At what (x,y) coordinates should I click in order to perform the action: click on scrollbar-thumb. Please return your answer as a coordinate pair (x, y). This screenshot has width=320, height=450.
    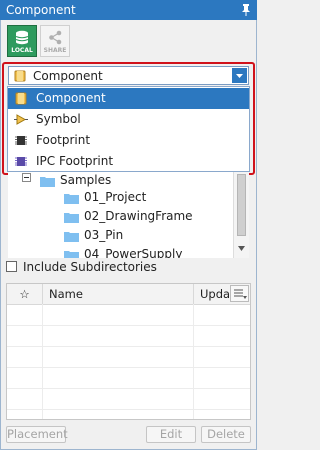
    Looking at the image, I should click on (241, 205).